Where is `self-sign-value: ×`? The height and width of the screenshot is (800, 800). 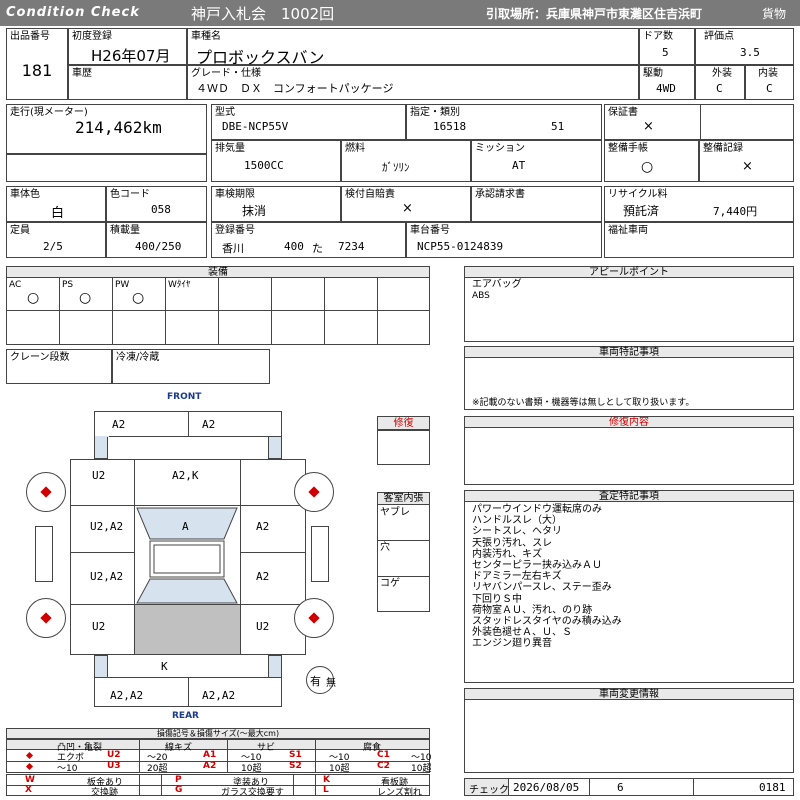
self-sign-value: × is located at coordinates (407, 208).